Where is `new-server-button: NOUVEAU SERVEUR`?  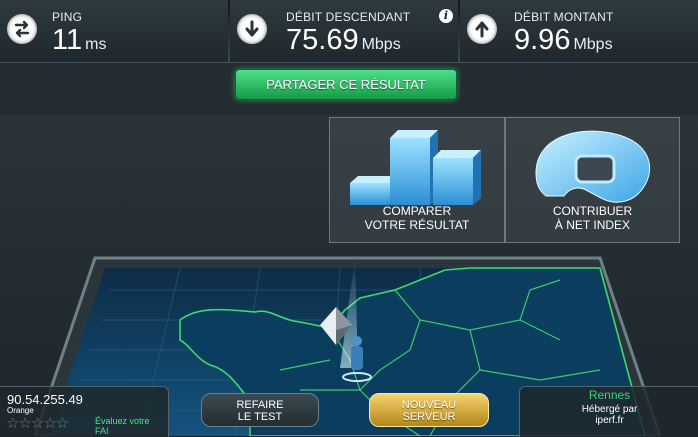 new-server-button: NOUVEAU SERVEUR is located at coordinates (429, 410).